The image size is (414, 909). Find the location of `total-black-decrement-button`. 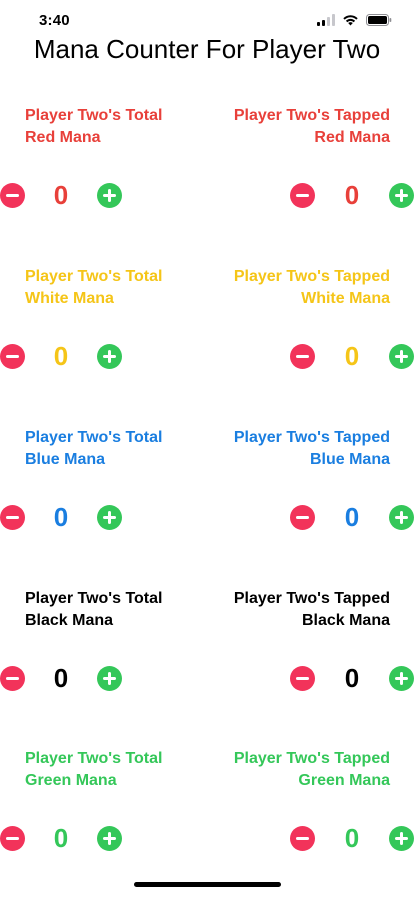

total-black-decrement-button is located at coordinates (12, 678).